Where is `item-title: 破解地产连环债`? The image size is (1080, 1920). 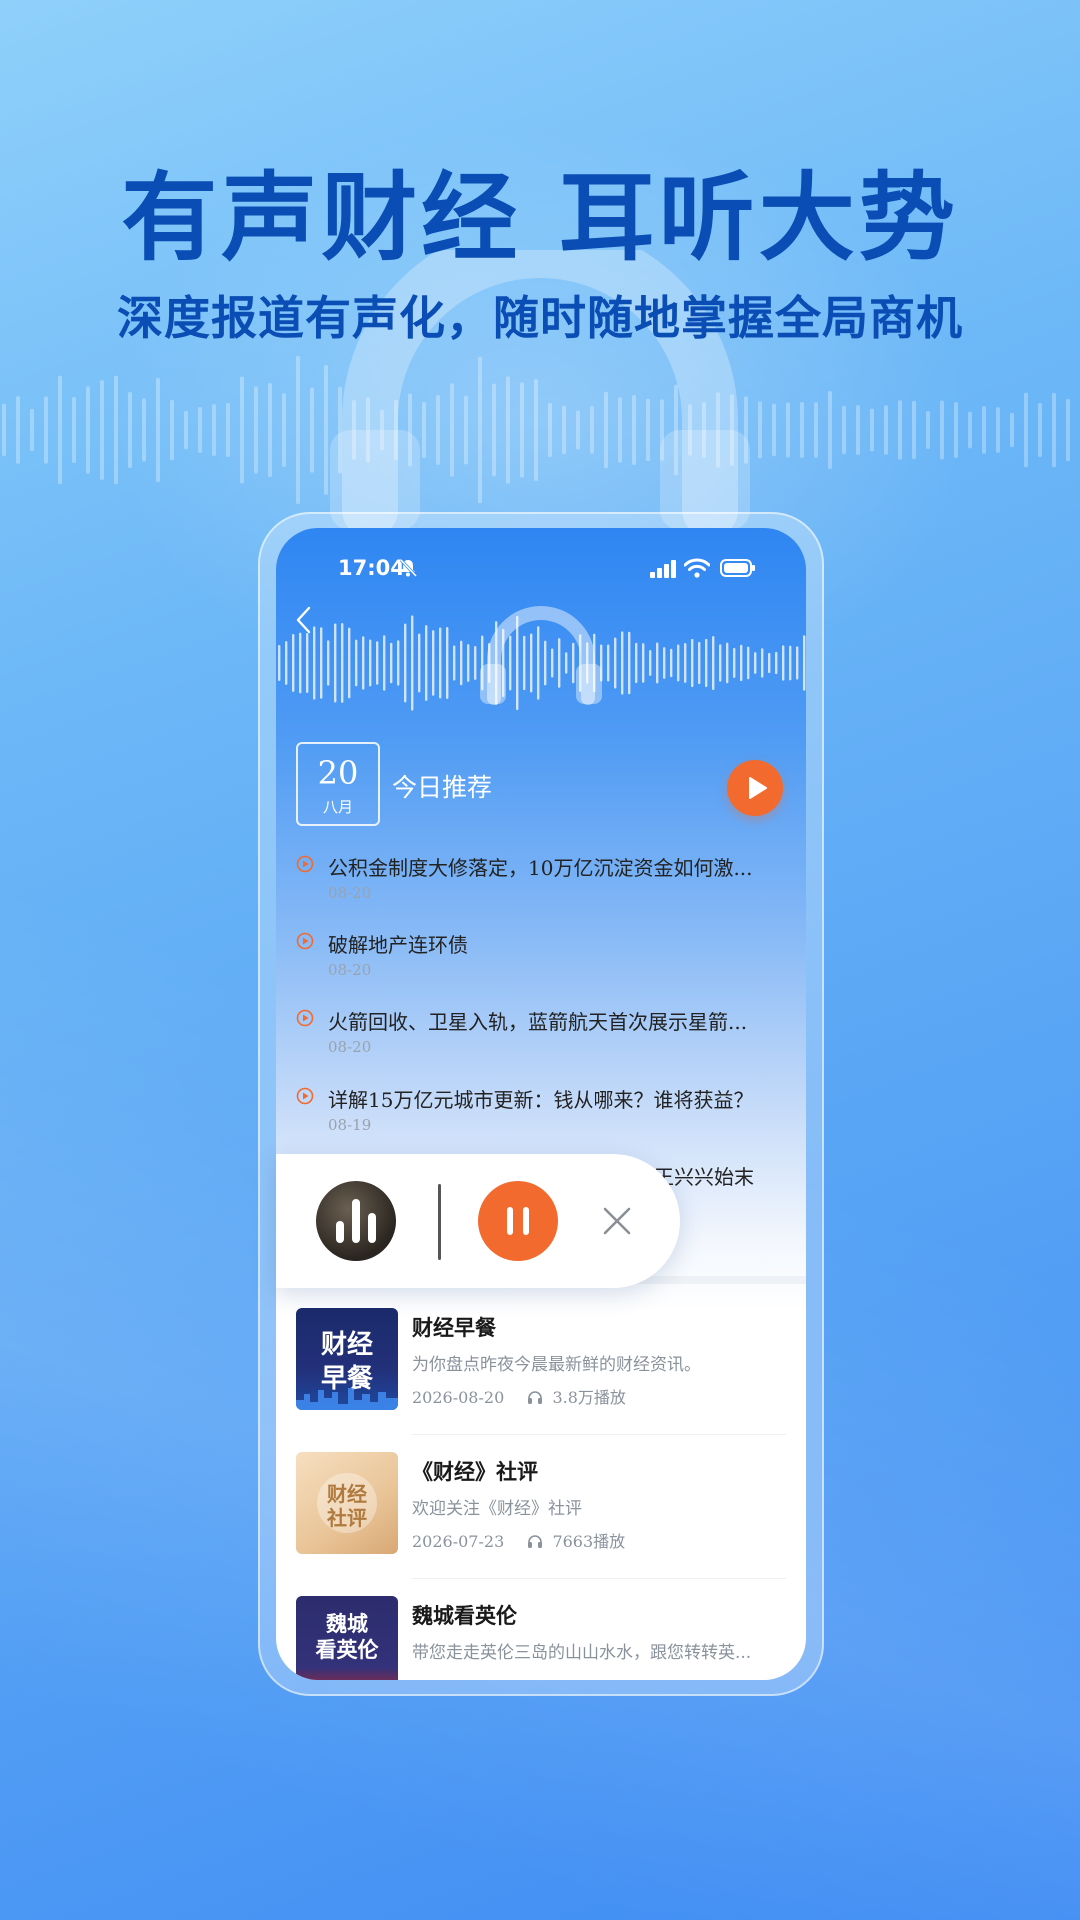
item-title: 破解地产连环债 is located at coordinates (398, 945).